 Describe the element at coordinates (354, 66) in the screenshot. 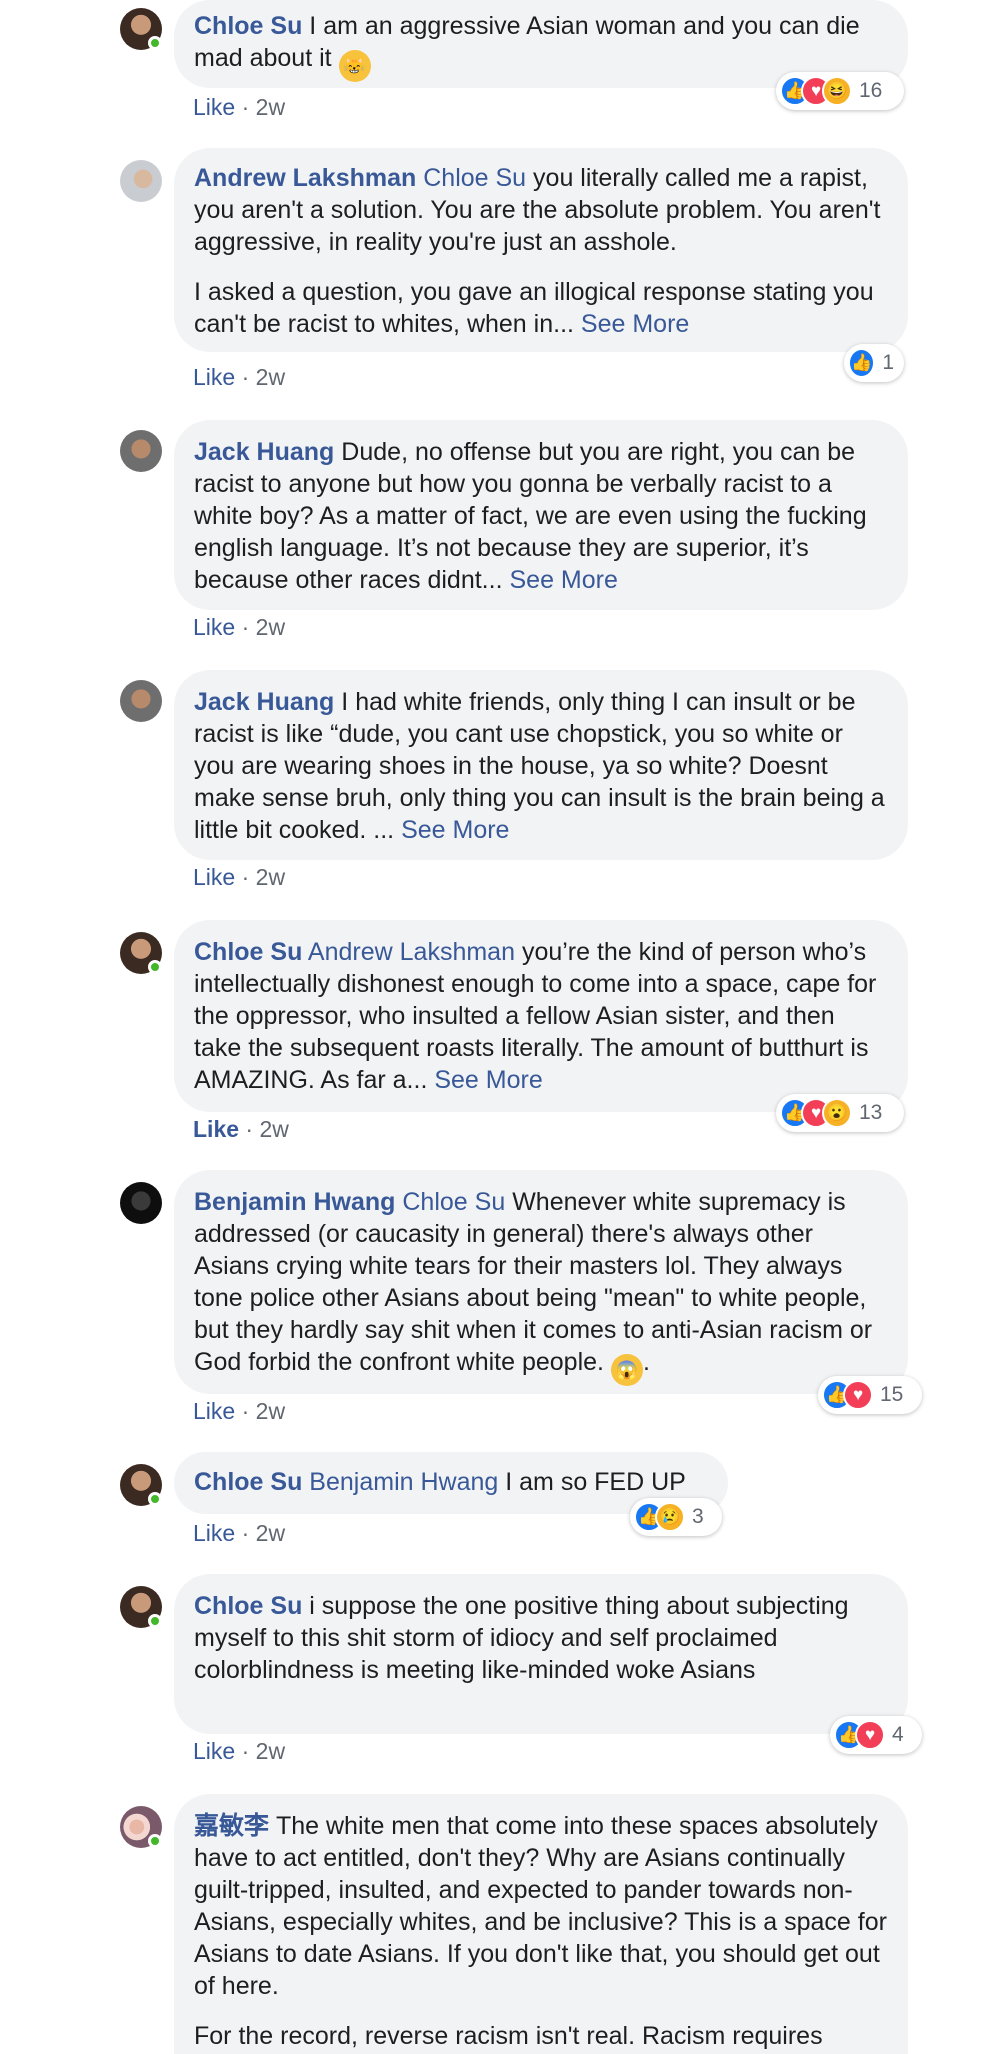

I see `cat-smile-icon: 😸` at that location.